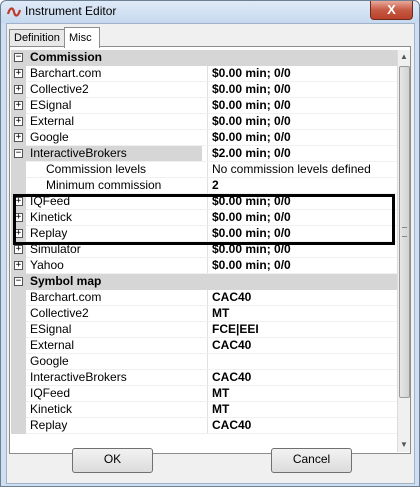  Describe the element at coordinates (204, 426) in the screenshot. I see `property-row: Replay CAC40` at that location.